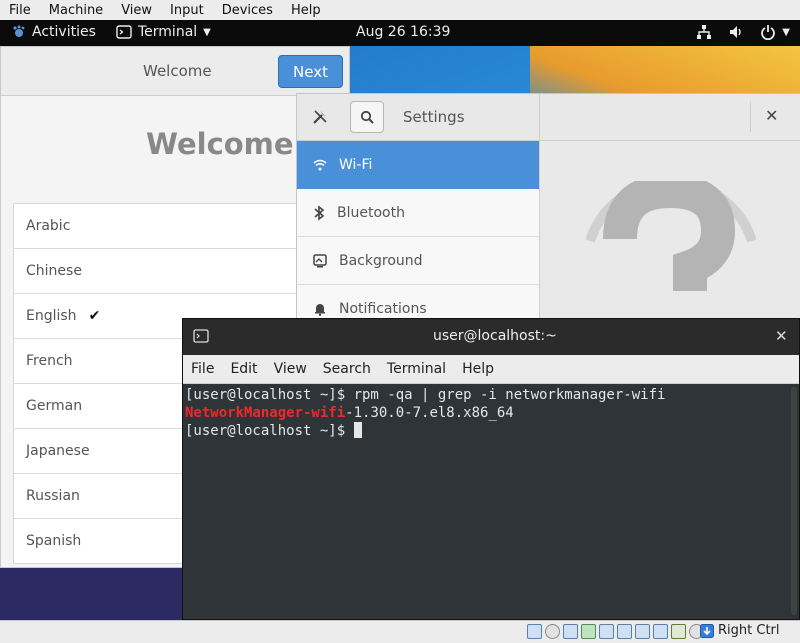 The width and height of the screenshot is (800, 643). I want to click on video-capture-icon, so click(660, 631).